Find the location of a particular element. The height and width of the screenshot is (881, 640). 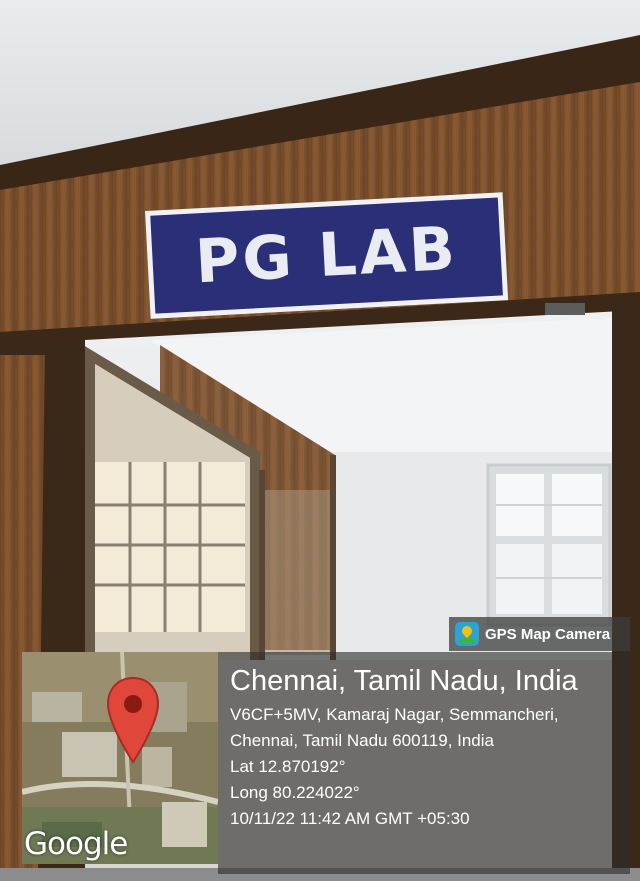

map-thumbnail: Google is located at coordinates (120, 758).